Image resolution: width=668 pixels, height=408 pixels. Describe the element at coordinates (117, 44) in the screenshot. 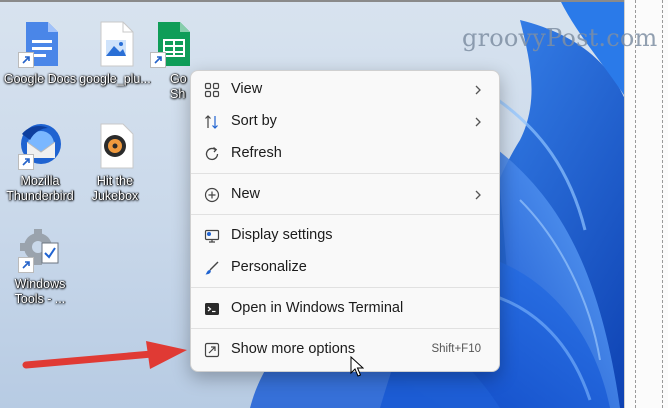

I see `image-file-icon` at that location.